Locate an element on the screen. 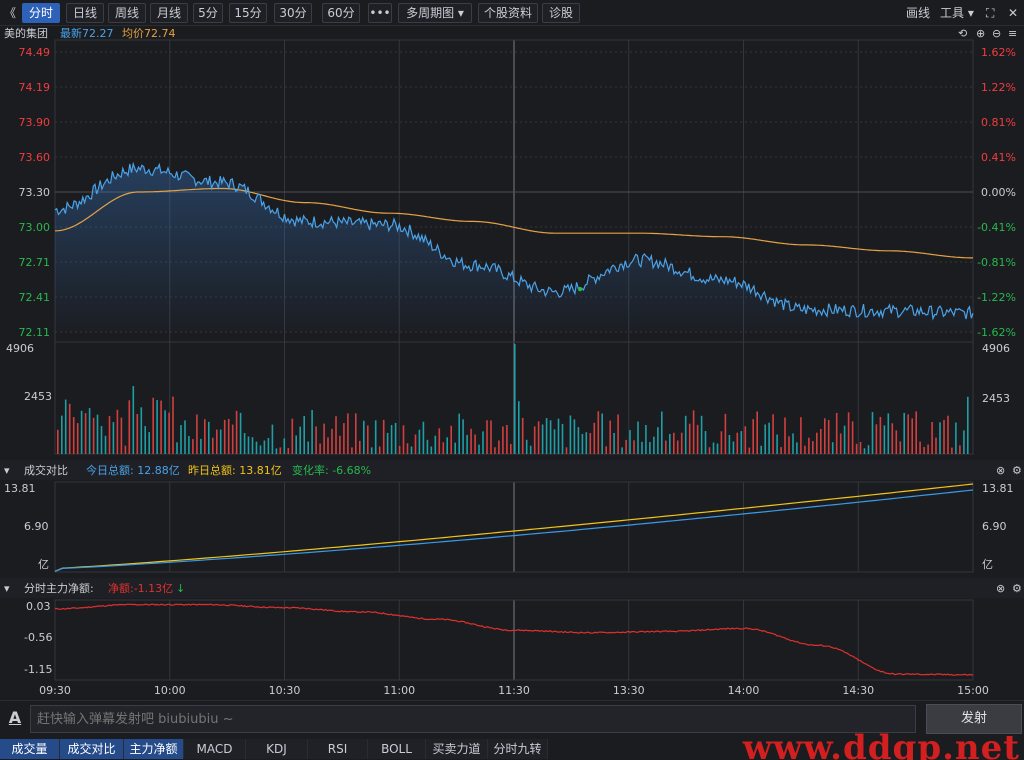 This screenshot has height=760, width=1024. tab-rsi: RSI is located at coordinates (338, 749).